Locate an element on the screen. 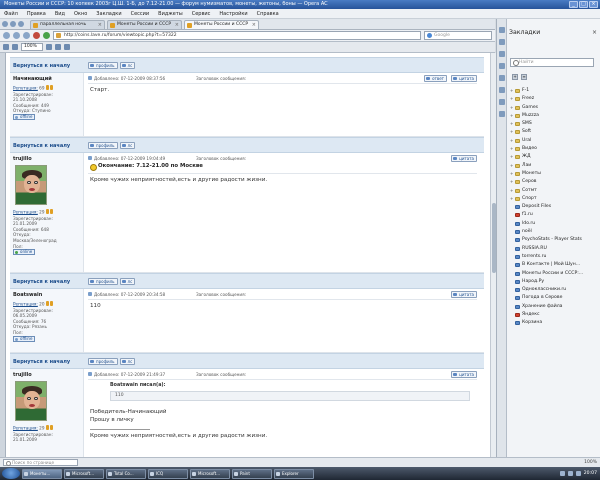  taskbar-button: Explorer is located at coordinates (294, 473).